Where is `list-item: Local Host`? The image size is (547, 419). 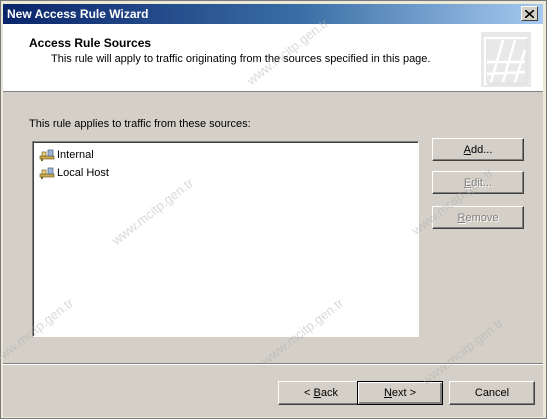
list-item: Local Host is located at coordinates (74, 173).